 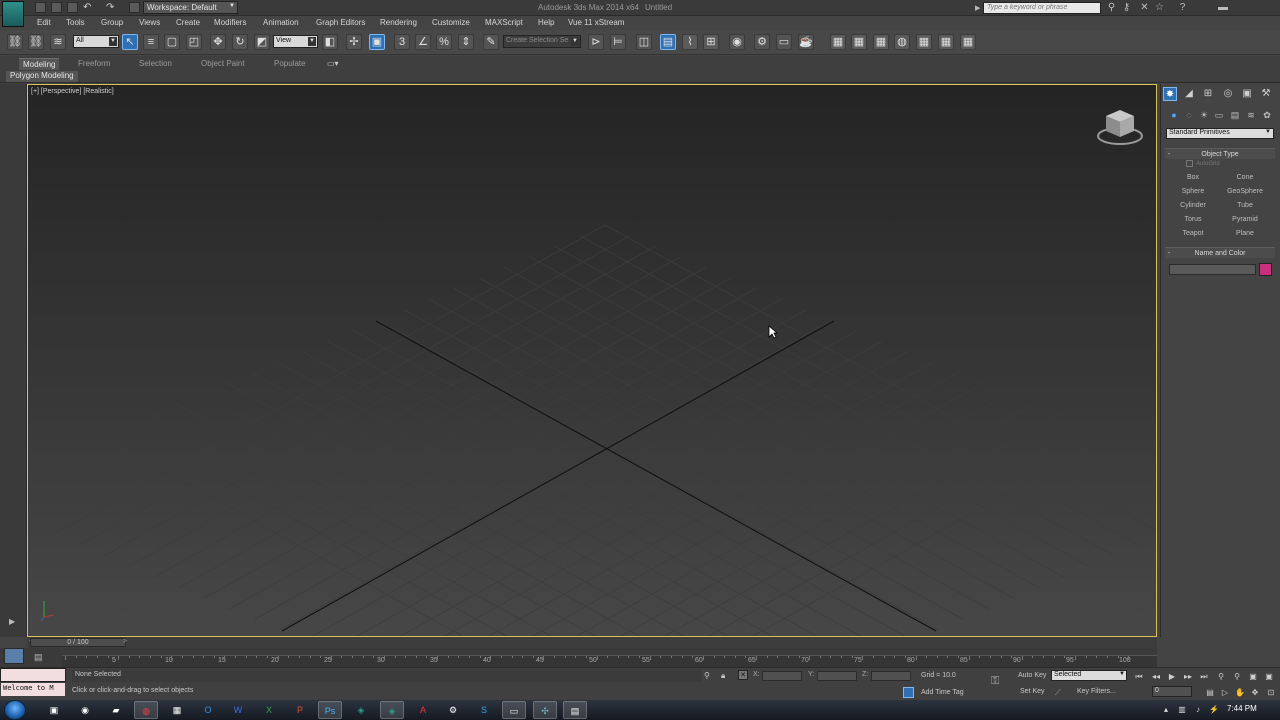 What do you see at coordinates (54, 710) in the screenshot?
I see `taskbar-show-desktop-icon: ▣` at bounding box center [54, 710].